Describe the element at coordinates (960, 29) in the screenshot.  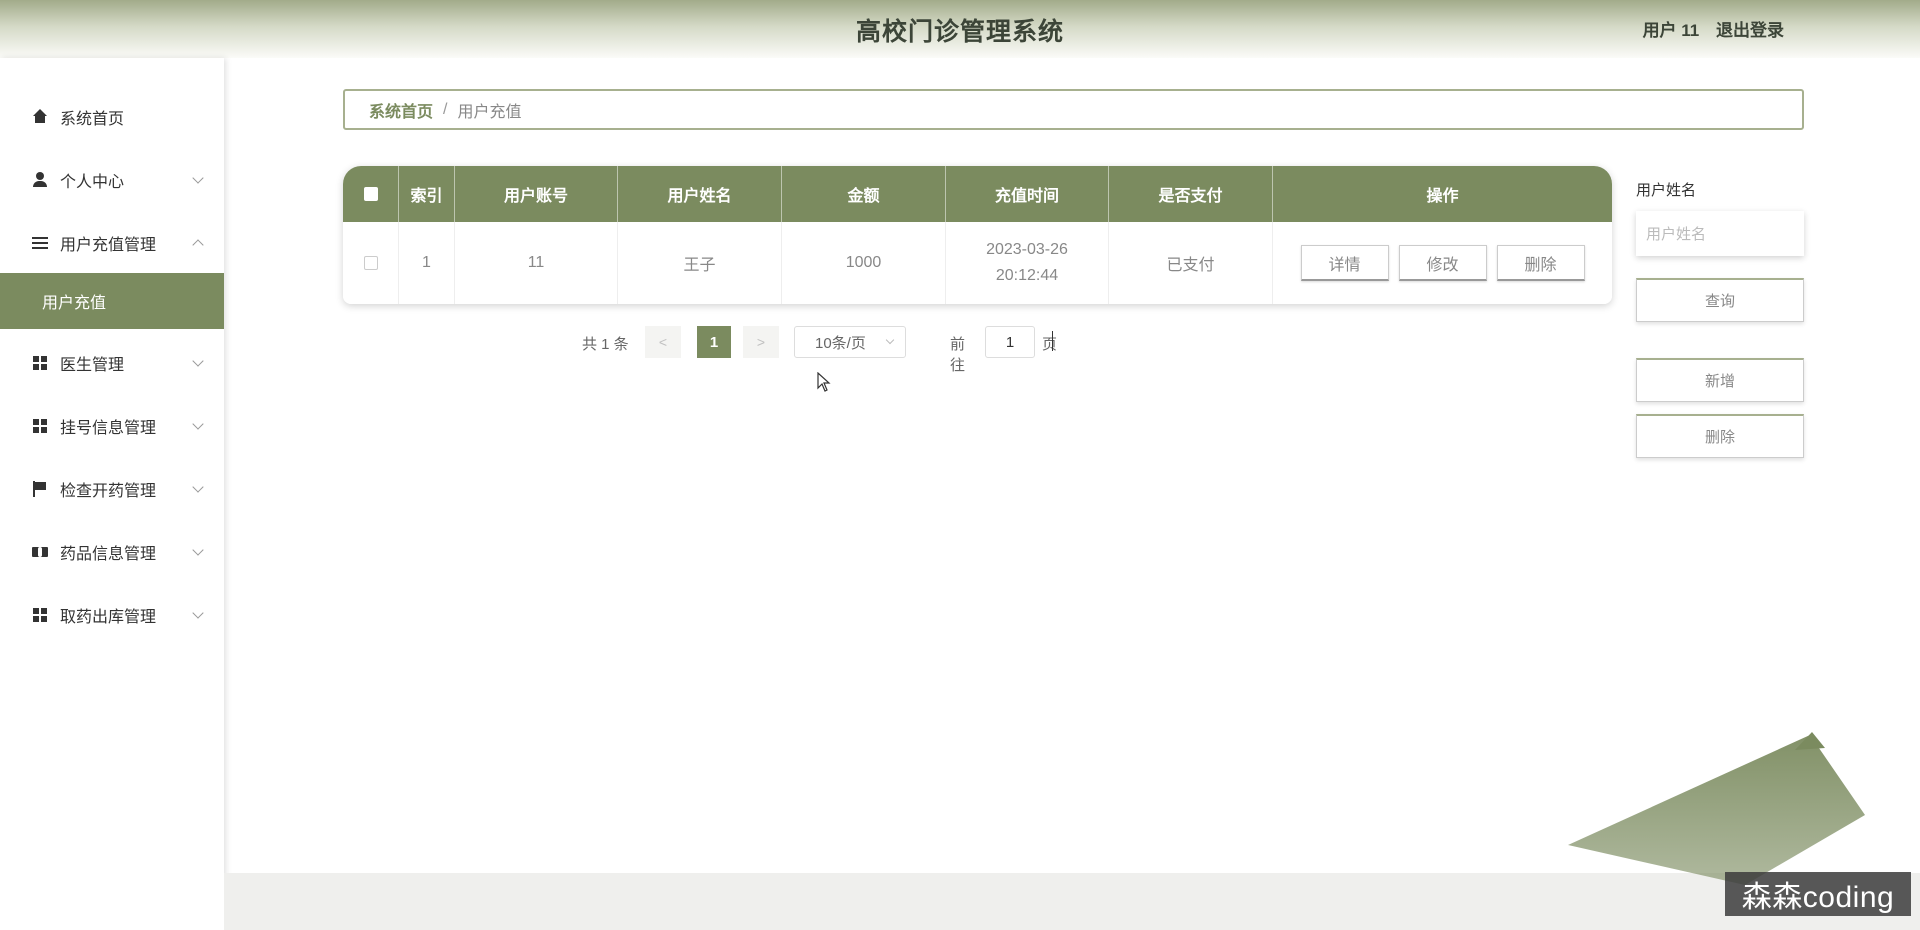
I see `top-header: 高校门诊管理系统 用户 11 退出登录` at that location.